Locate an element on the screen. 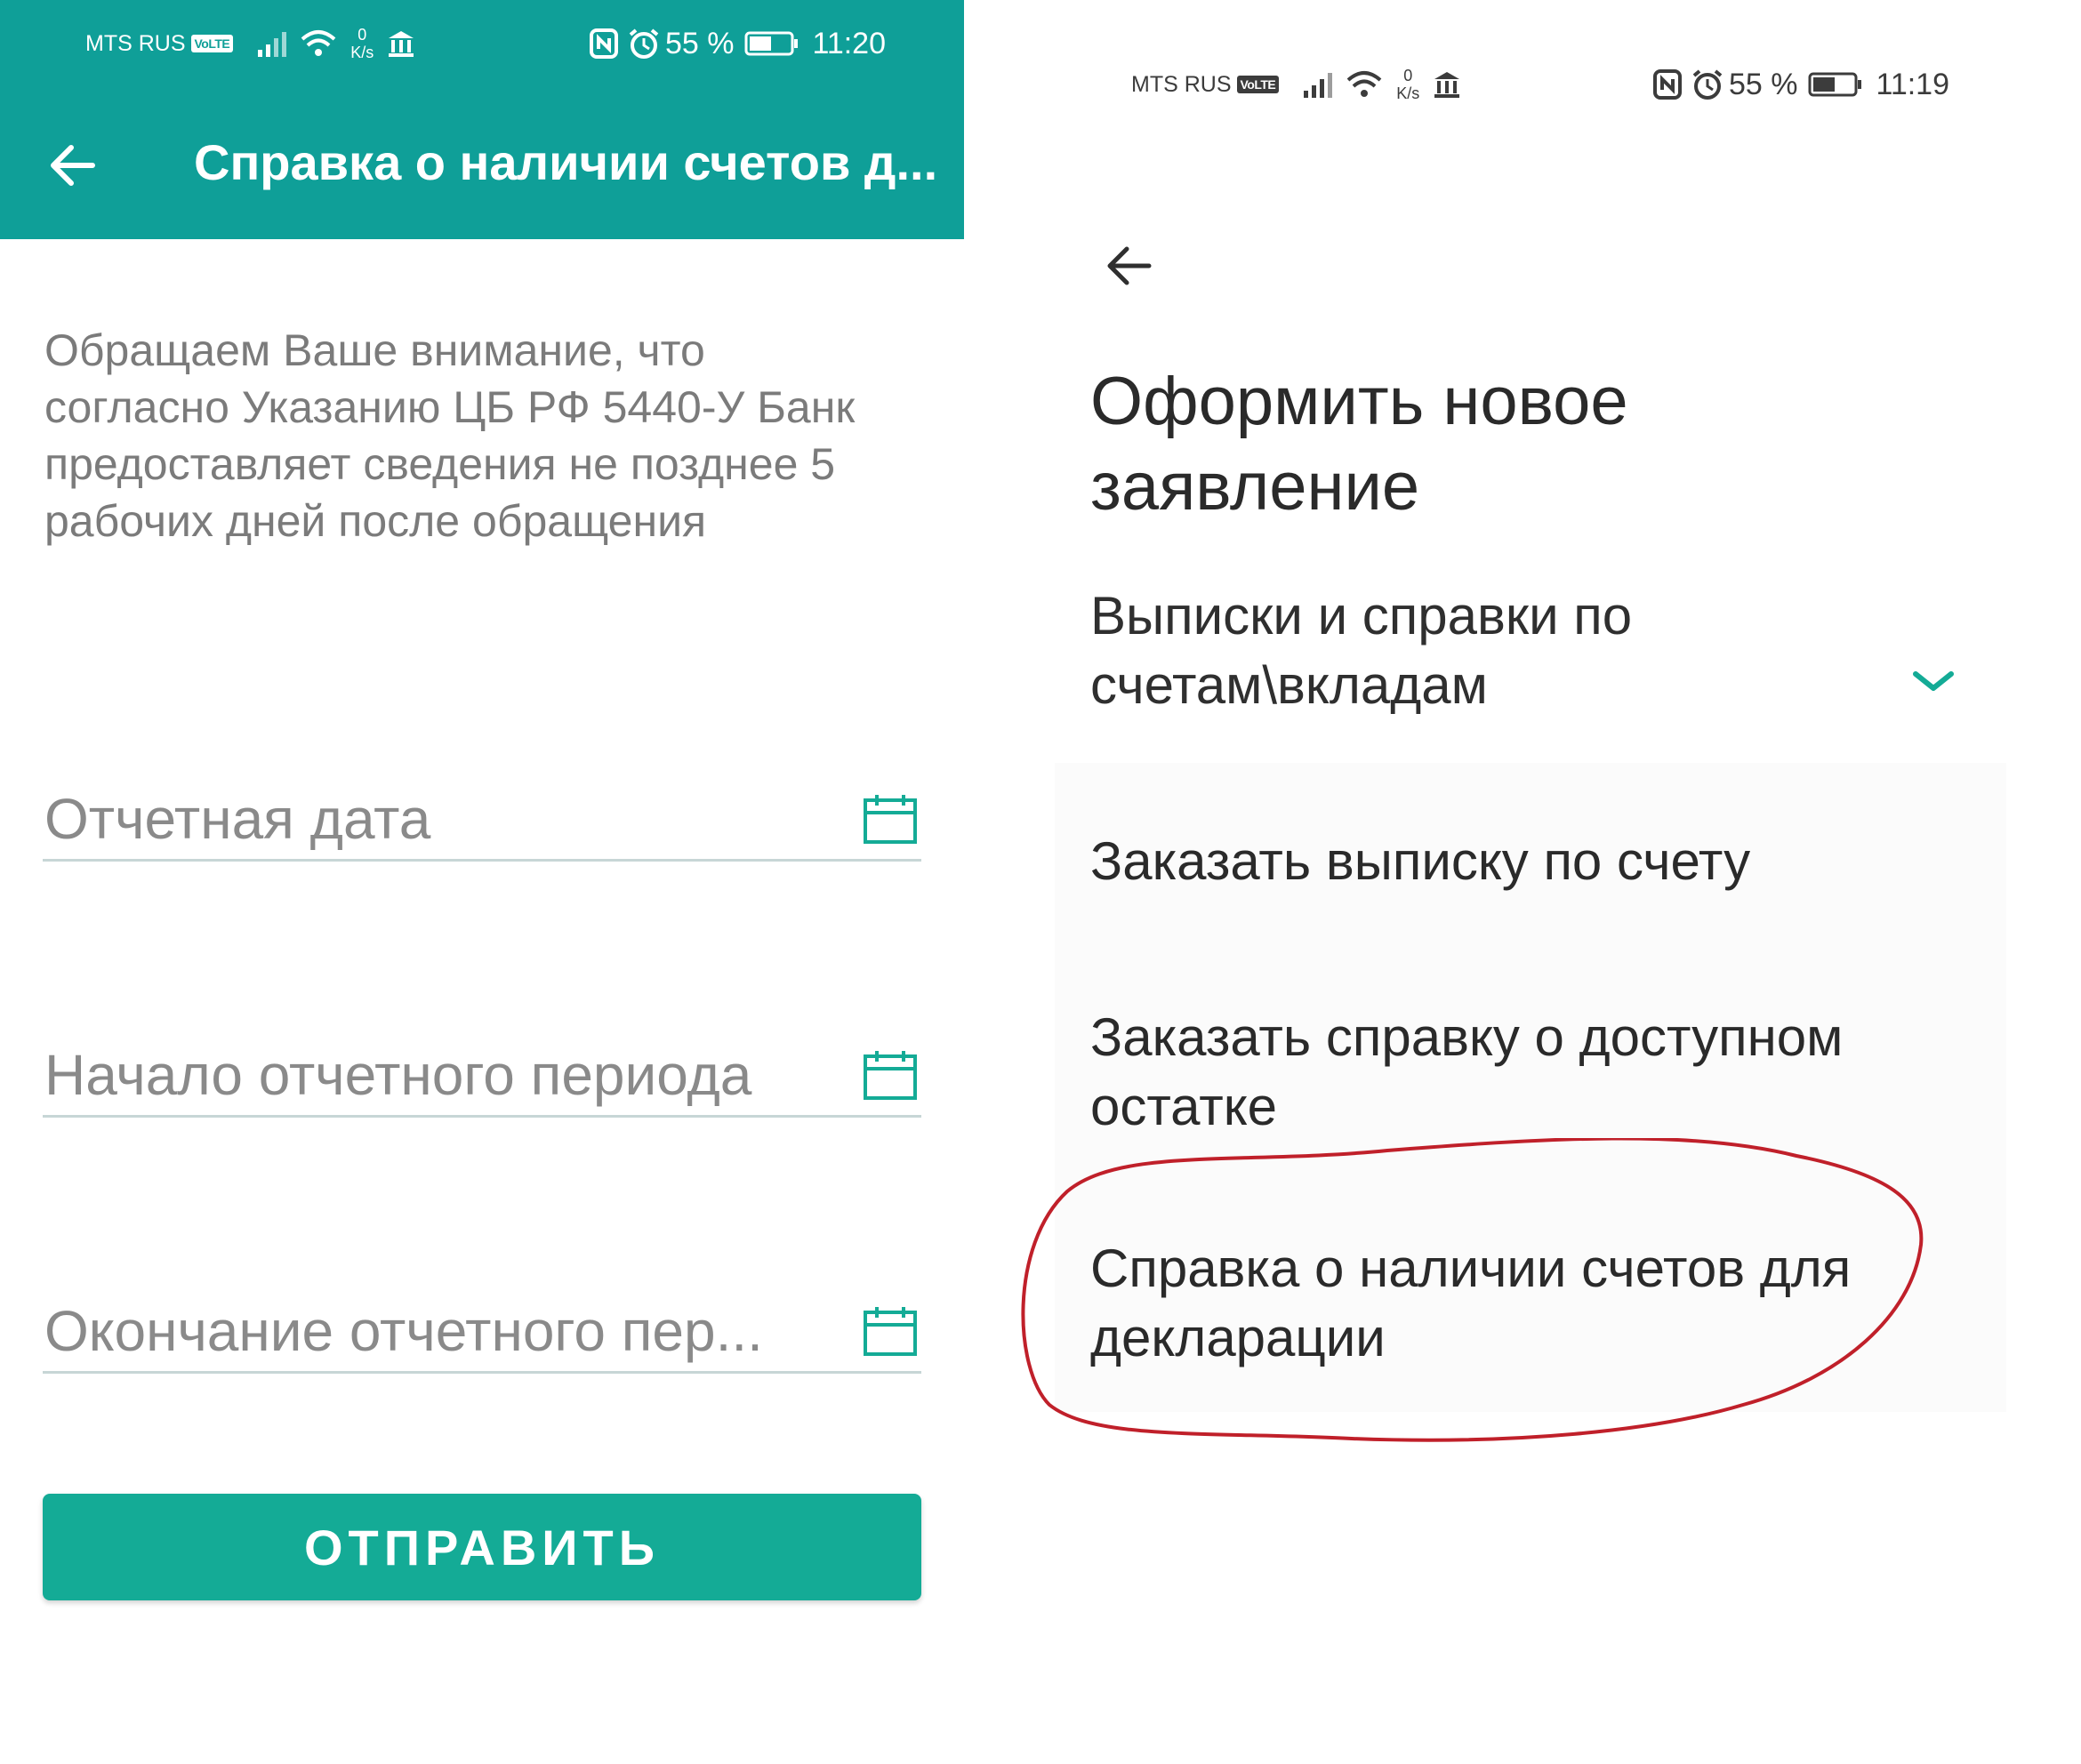 The width and height of the screenshot is (2081, 1764). page-title: Оформить новое заявление is located at coordinates (1359, 445).